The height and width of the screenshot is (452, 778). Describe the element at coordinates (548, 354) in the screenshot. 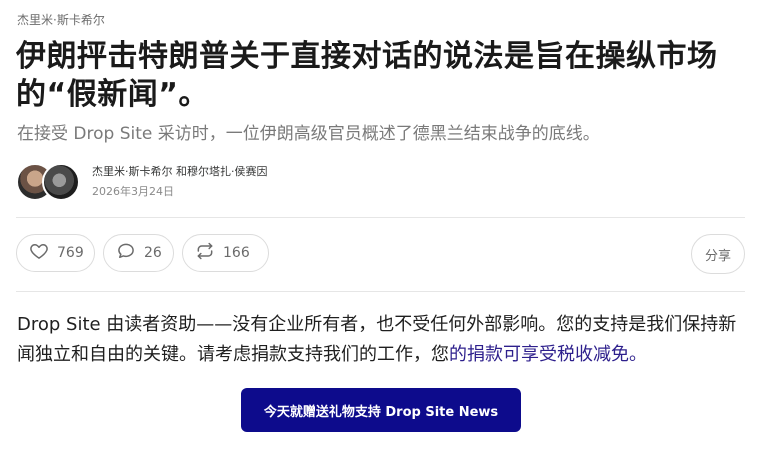

I see `tax-deductible-link: 的捐款可享受税收减免。` at that location.